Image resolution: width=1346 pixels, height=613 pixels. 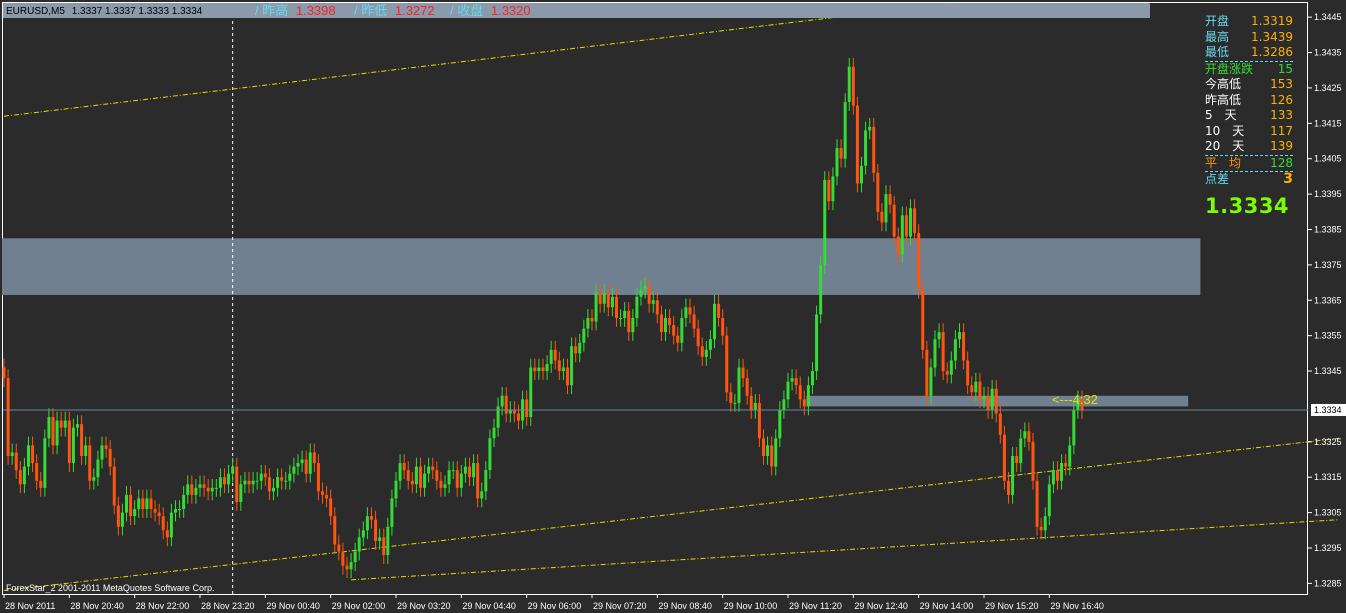 I want to click on stats-value: 133, so click(x=1281, y=115).